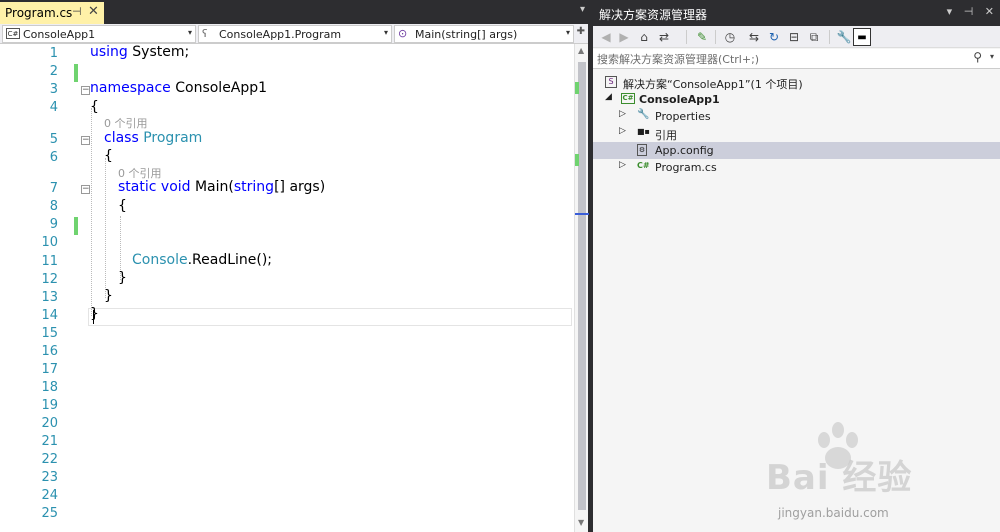  Describe the element at coordinates (49, 351) in the screenshot. I see `line-number: 16` at that location.